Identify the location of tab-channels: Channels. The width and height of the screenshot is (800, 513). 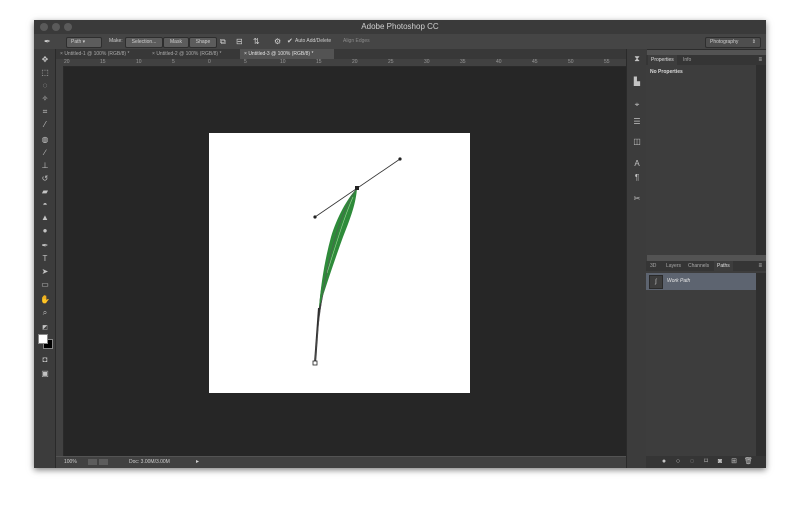
(698, 266).